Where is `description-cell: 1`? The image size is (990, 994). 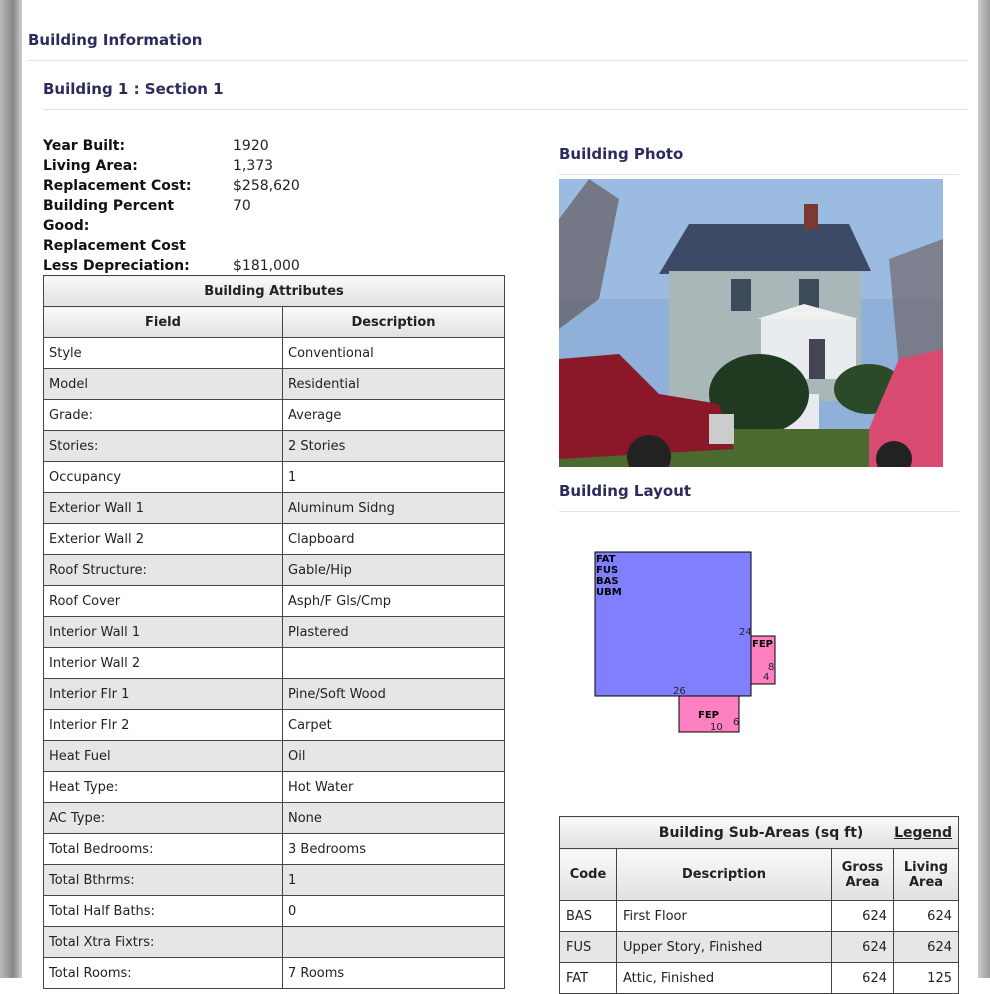
description-cell: 1 is located at coordinates (393, 880).